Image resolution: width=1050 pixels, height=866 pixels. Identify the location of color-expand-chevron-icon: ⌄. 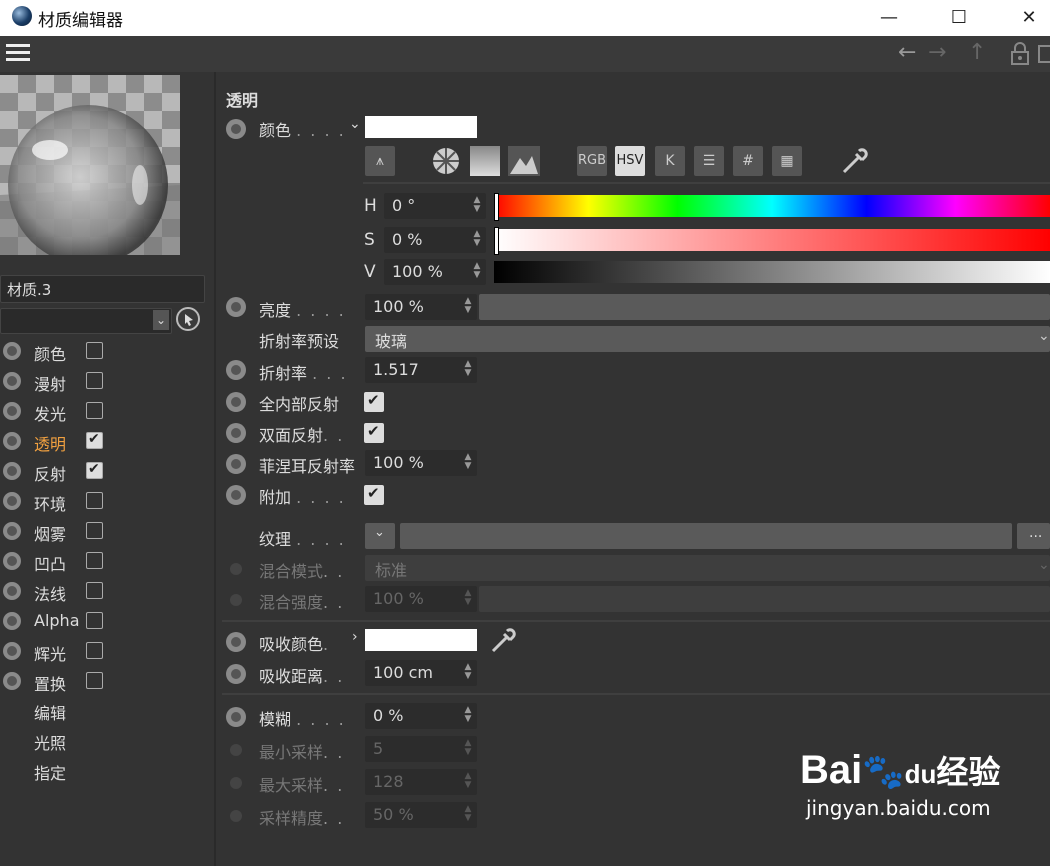
(355, 124).